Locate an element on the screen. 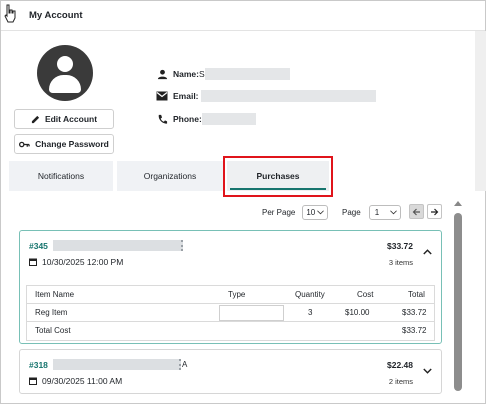  table-header-row: Item Name Type Quantity Cost Total is located at coordinates (230, 295).